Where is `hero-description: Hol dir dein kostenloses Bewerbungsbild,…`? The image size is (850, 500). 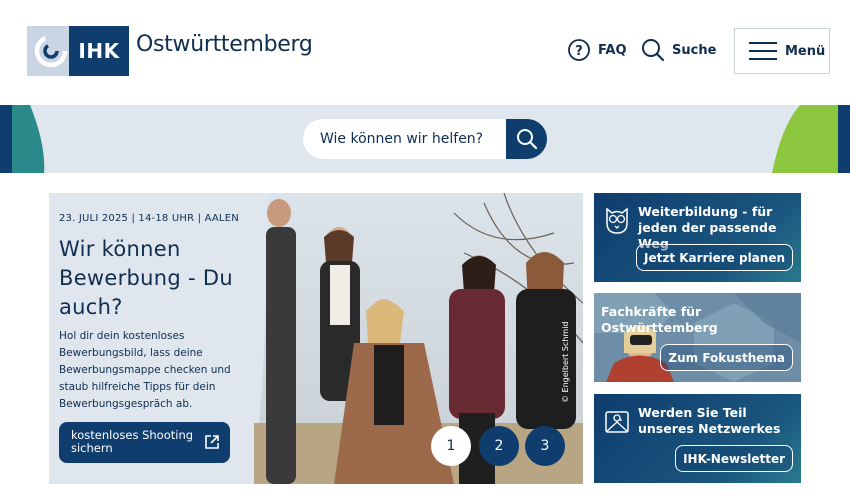
hero-description: Hol dir dein kostenloses Bewerbungsbild,… is located at coordinates (145, 370).